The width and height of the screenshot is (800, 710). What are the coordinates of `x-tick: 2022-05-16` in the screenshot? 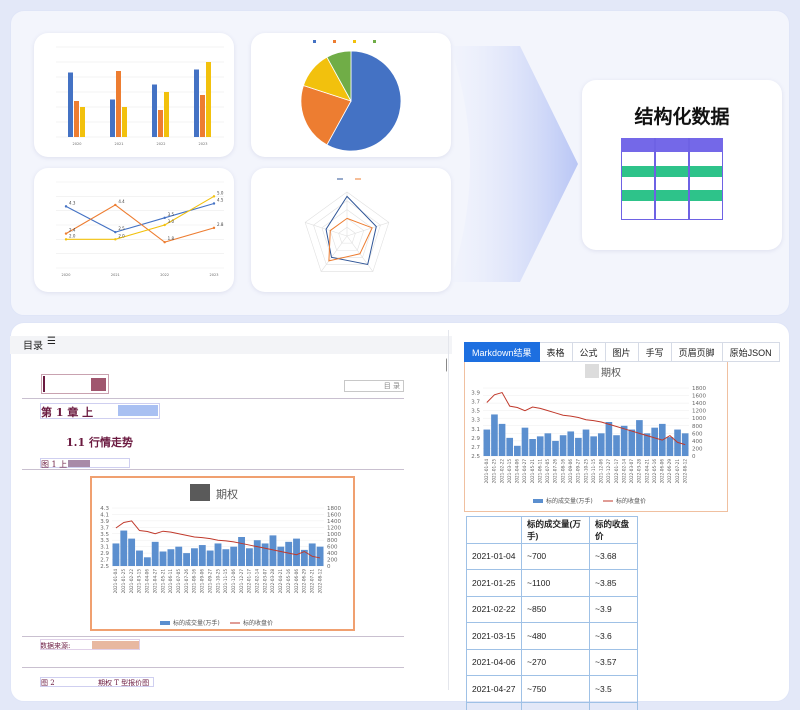 It's located at (288, 581).